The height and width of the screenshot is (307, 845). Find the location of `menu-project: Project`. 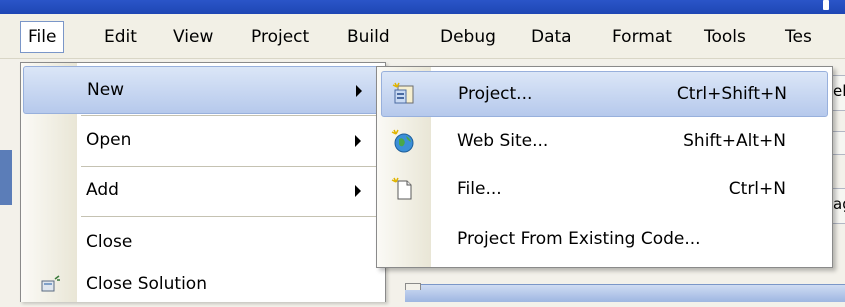

menu-project: Project is located at coordinates (280, 37).